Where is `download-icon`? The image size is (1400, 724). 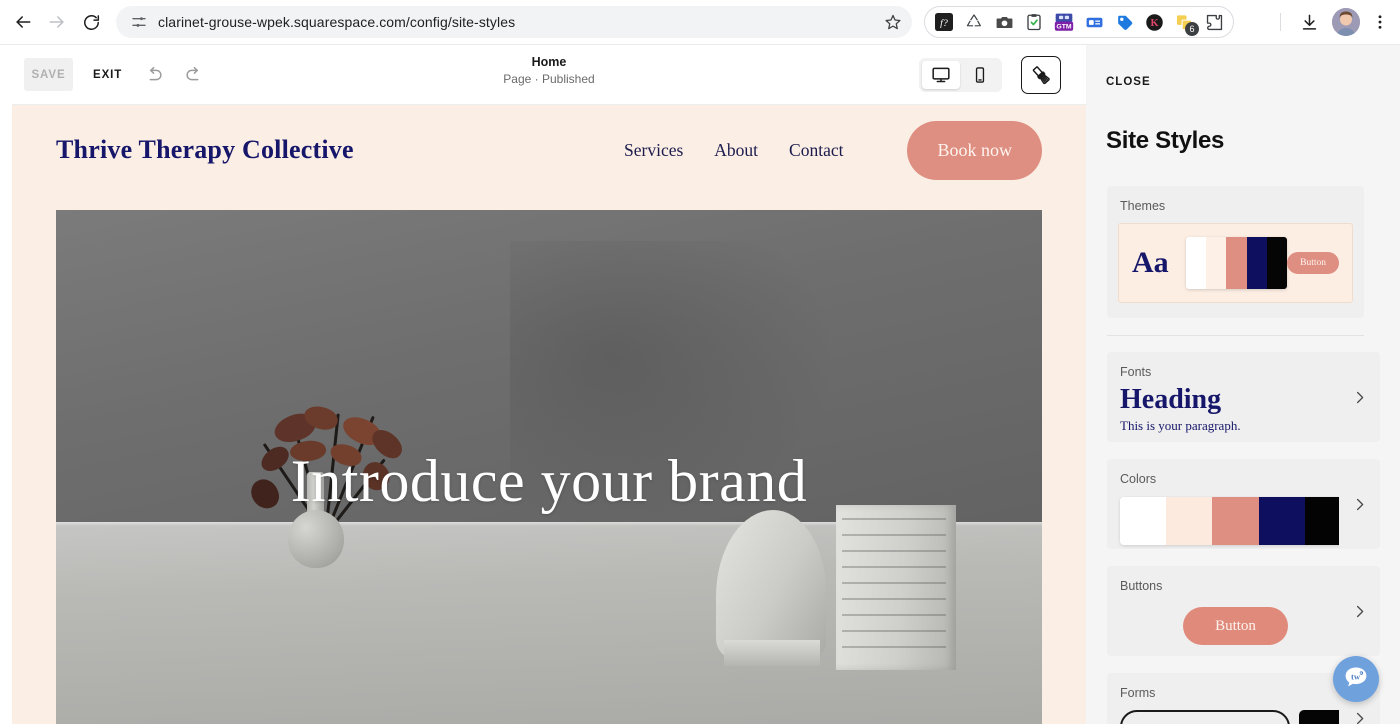 download-icon is located at coordinates (1309, 22).